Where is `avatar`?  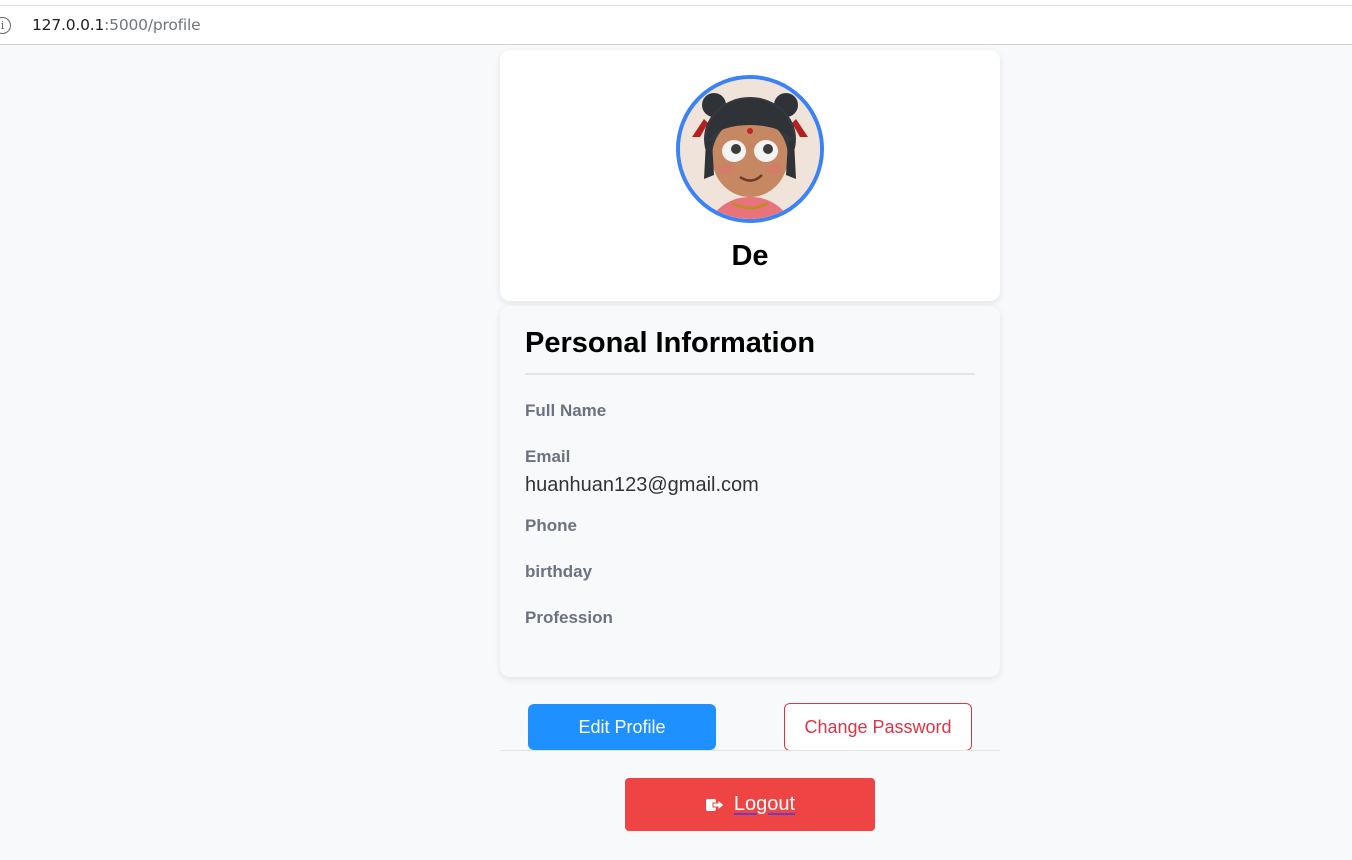
avatar is located at coordinates (750, 149).